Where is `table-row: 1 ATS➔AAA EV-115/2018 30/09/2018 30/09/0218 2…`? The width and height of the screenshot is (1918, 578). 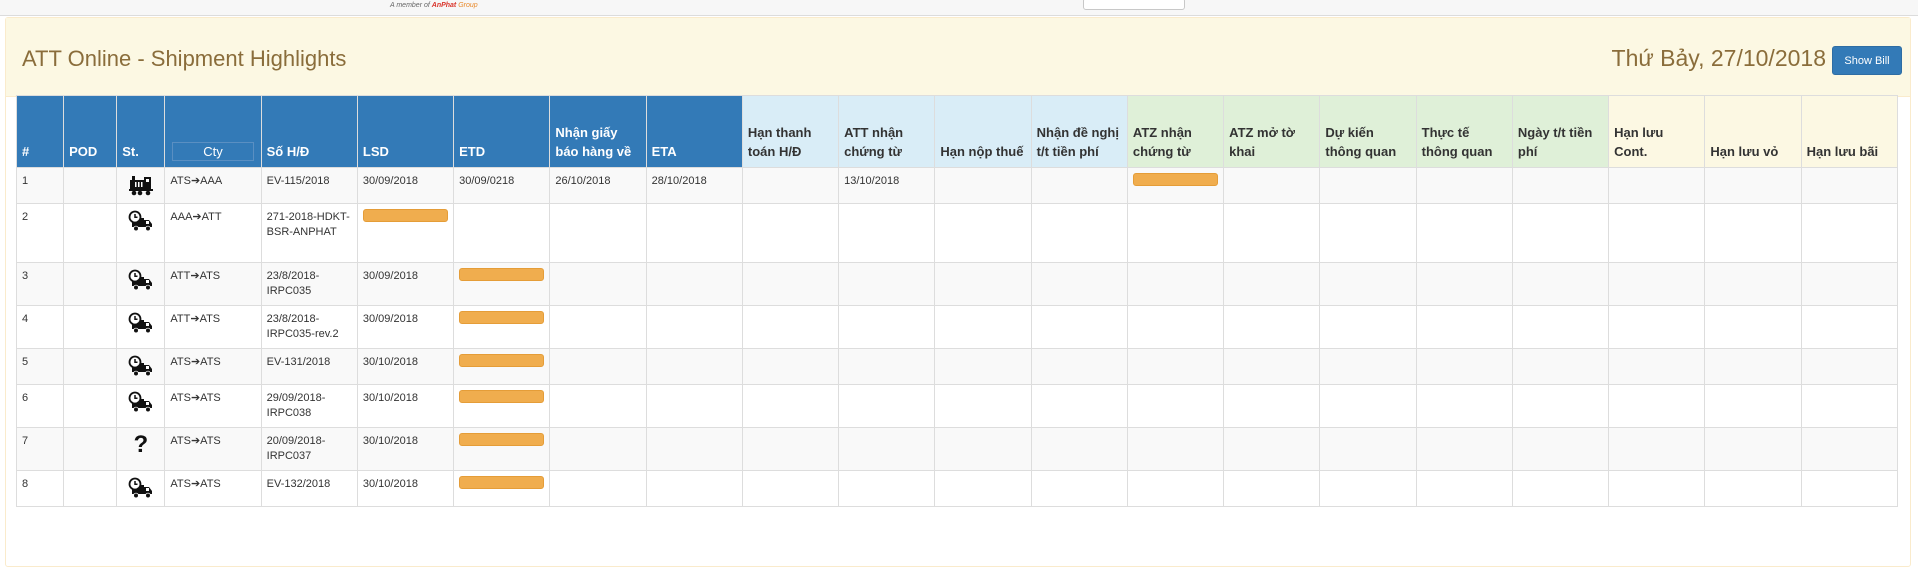
table-row: 1 ATS➔AAA EV-115/2018 30/09/2018 30/09/0218 2… is located at coordinates (957, 185).